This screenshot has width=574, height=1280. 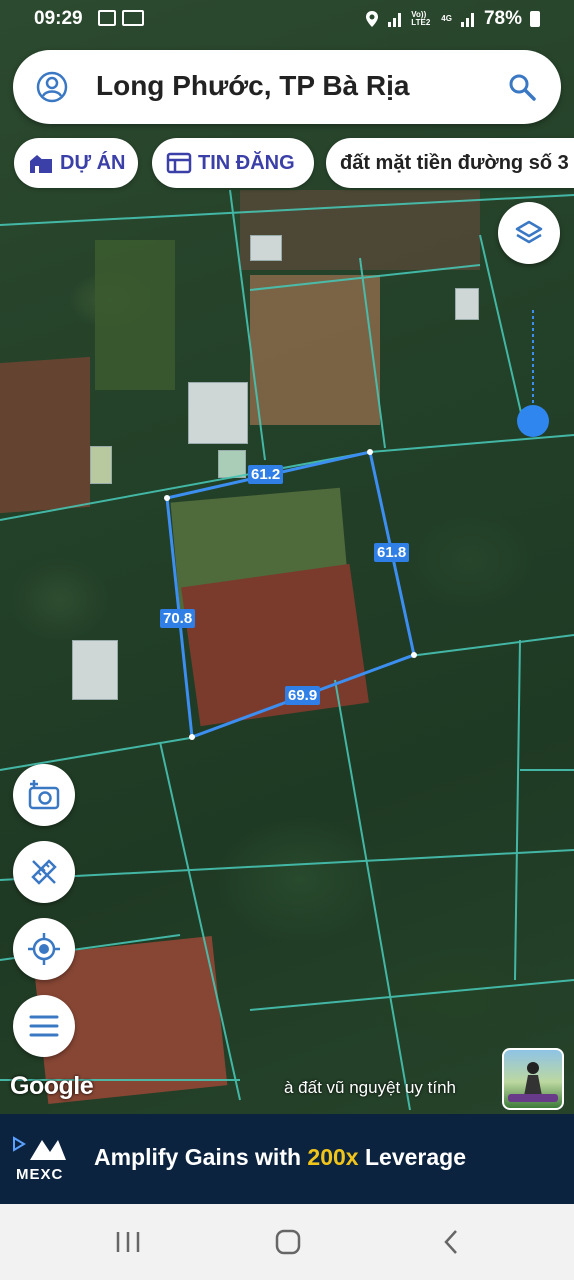 I want to click on mexc-logo-icon, so click(x=48, y=1150).